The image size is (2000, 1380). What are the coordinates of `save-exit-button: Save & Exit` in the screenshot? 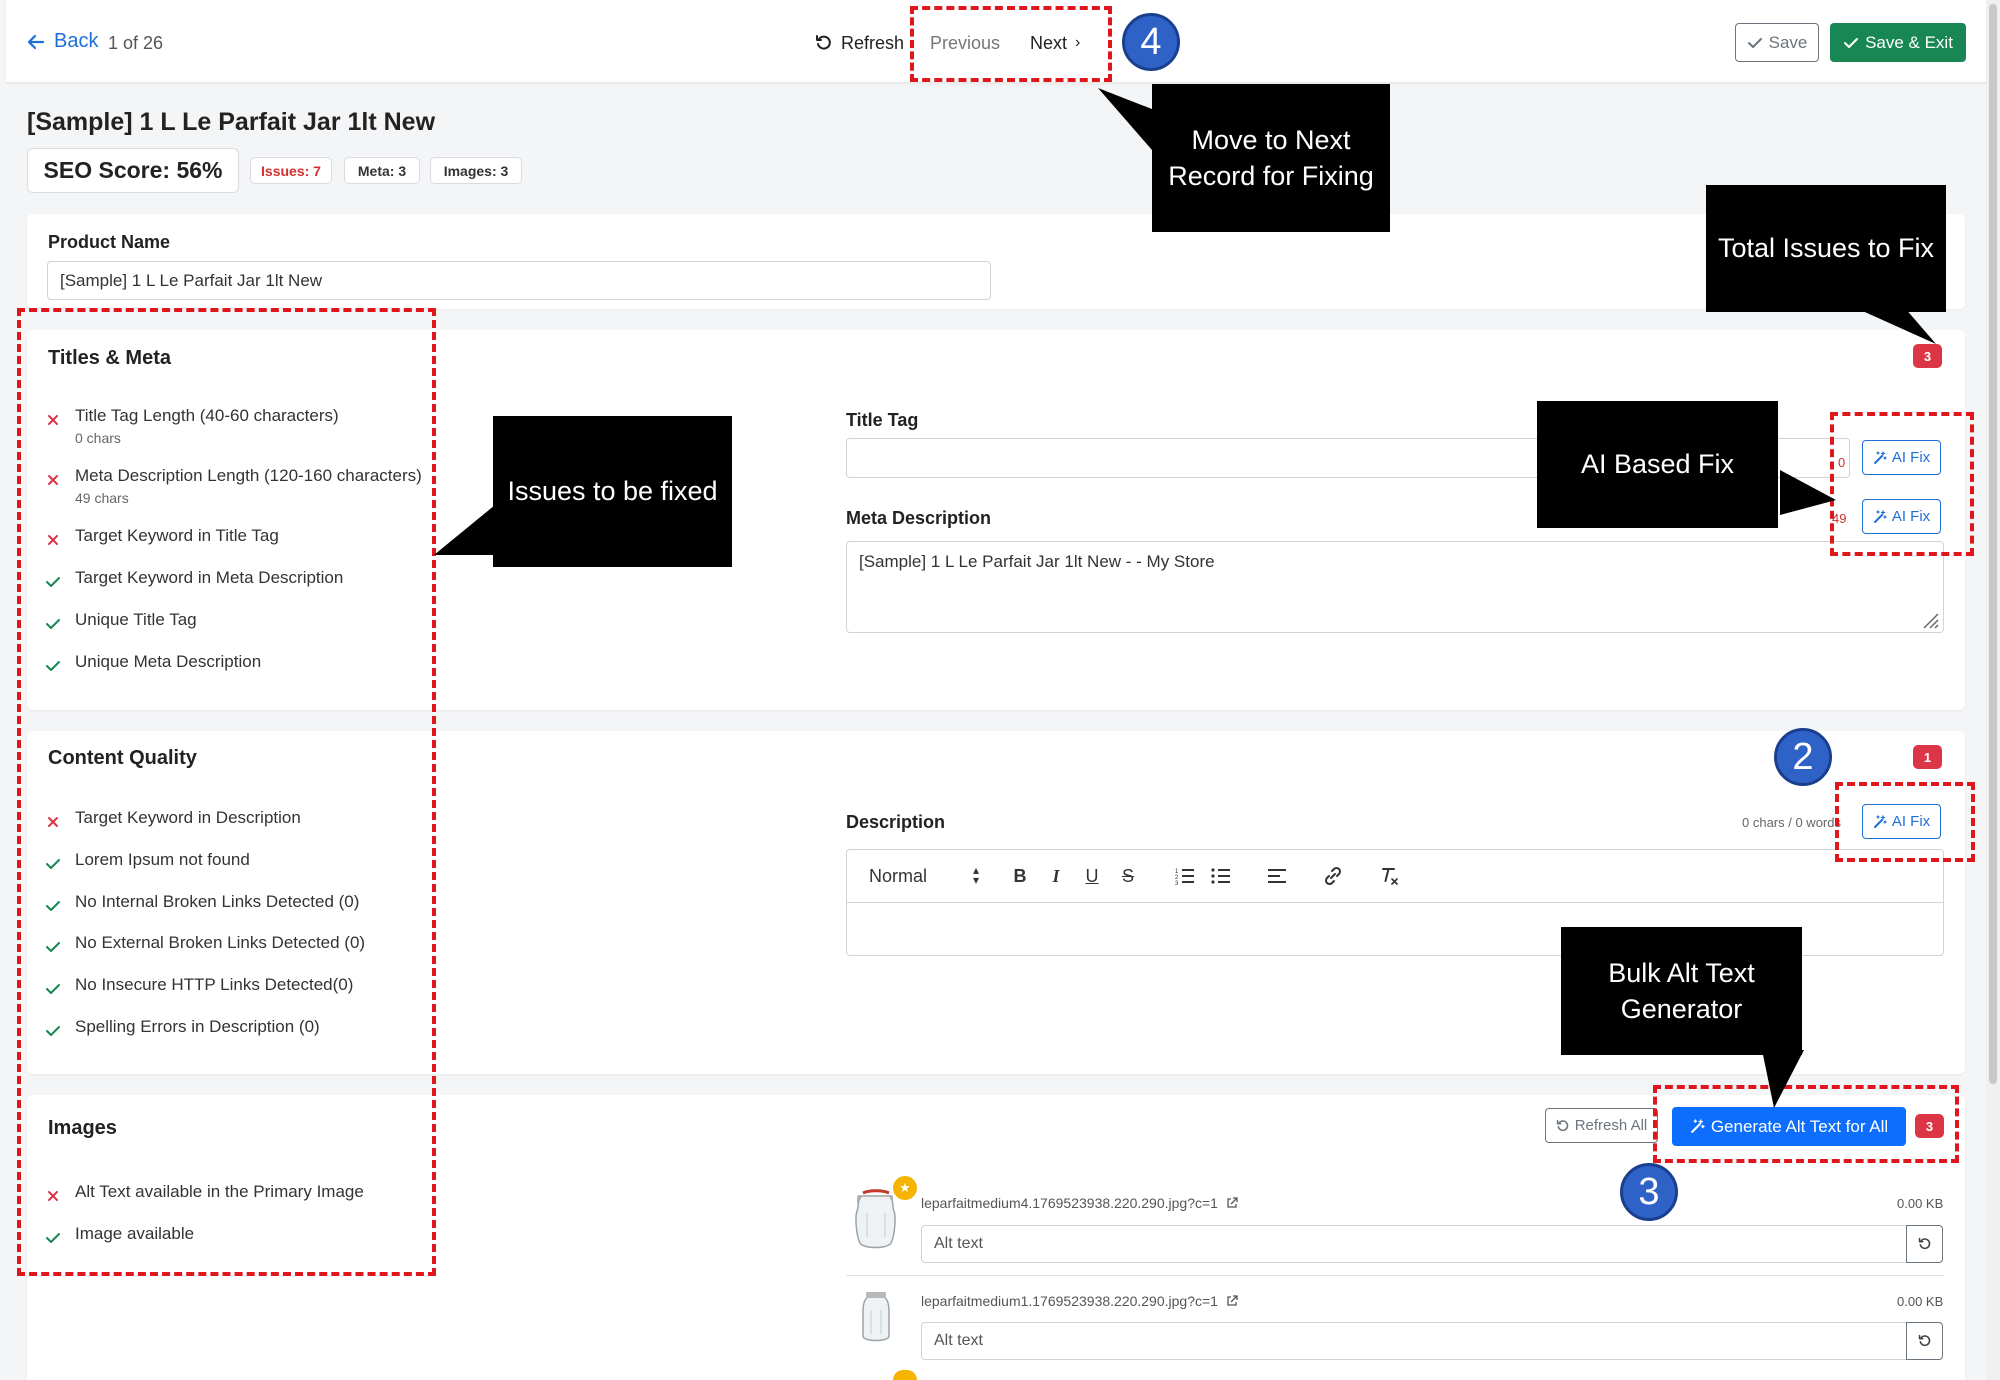 It's located at (1898, 42).